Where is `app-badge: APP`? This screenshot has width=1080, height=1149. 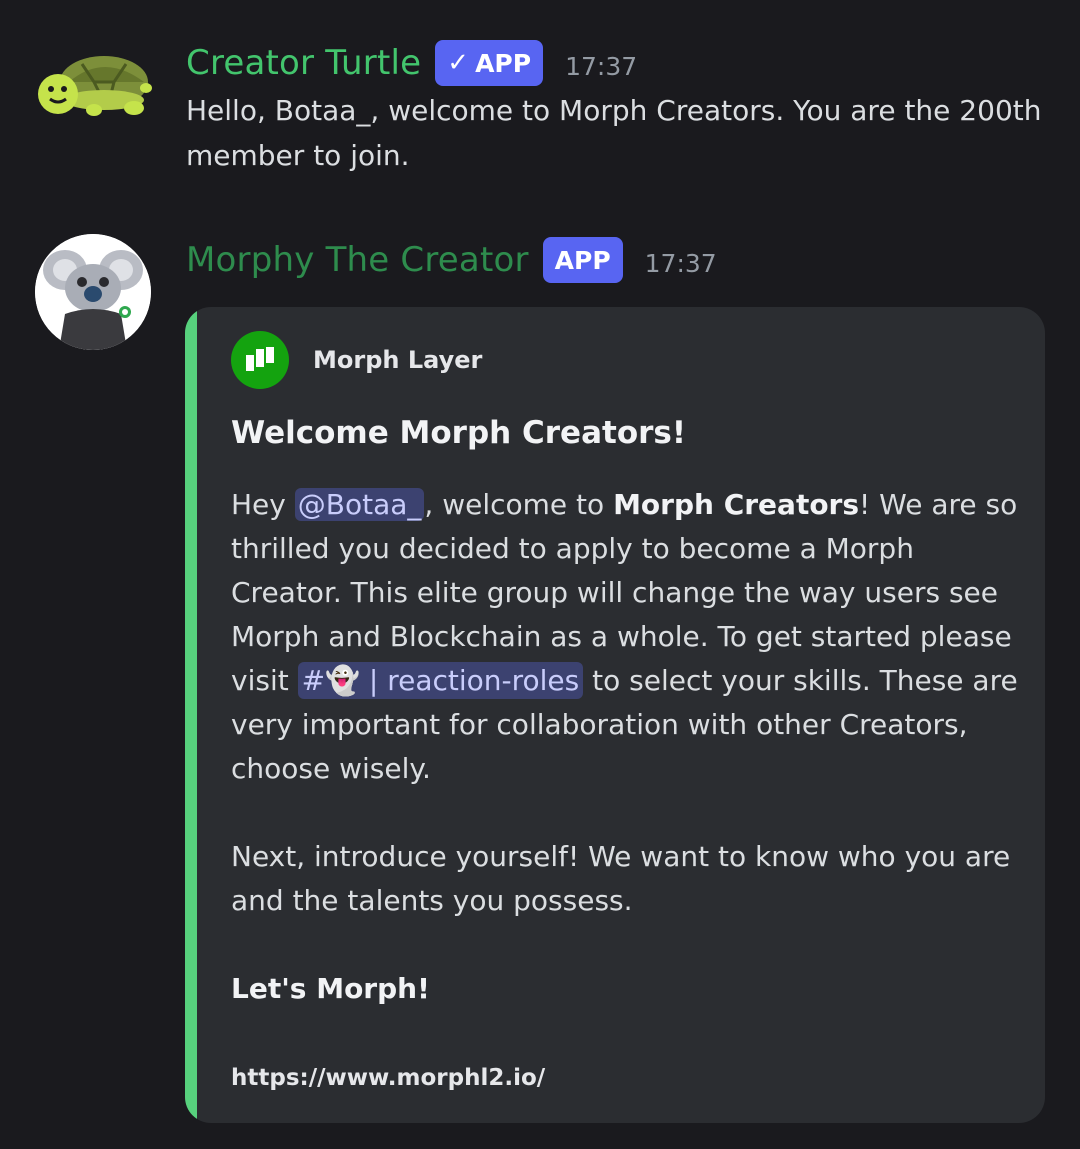 app-badge: APP is located at coordinates (582, 260).